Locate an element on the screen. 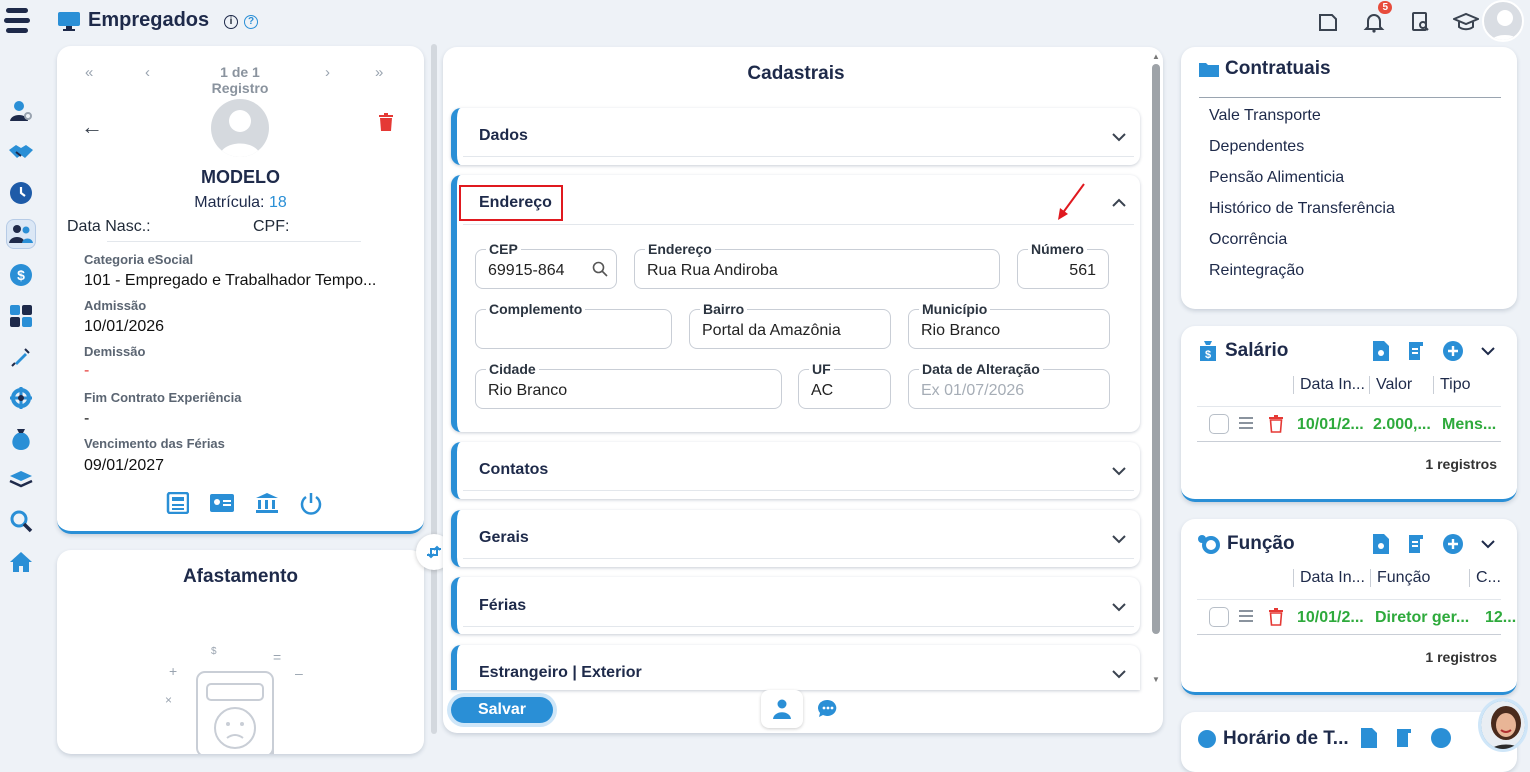  section-contatos: Contatos is located at coordinates (795, 470).